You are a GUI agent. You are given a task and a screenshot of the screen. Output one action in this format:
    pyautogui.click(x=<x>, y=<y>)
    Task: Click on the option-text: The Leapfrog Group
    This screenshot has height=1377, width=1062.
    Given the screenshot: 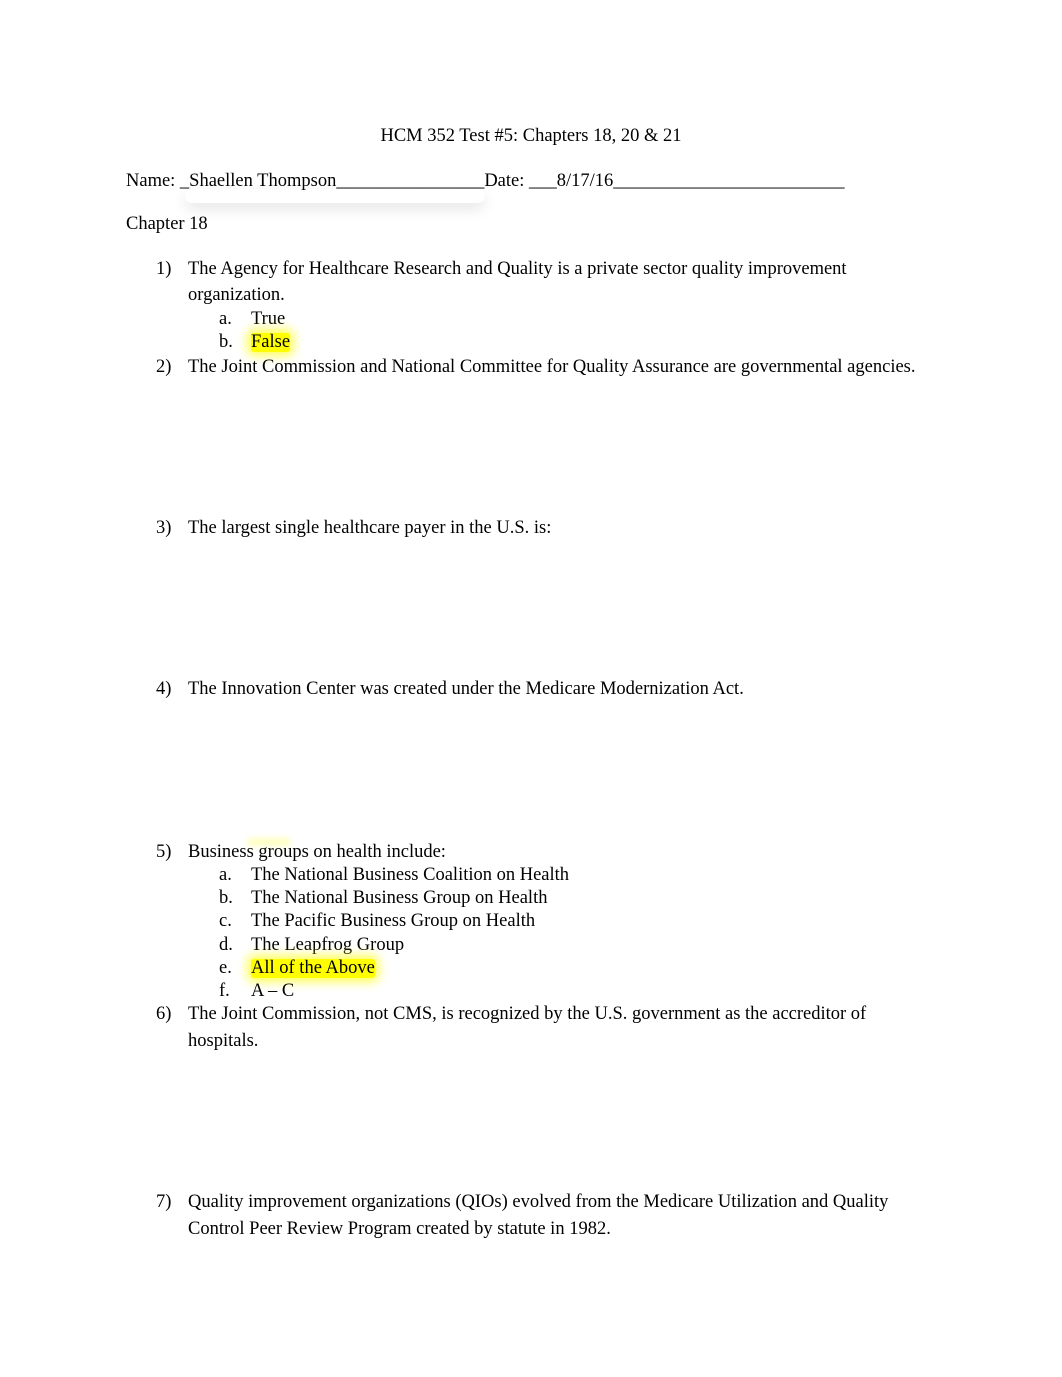 What is the action you would take?
    pyautogui.click(x=328, y=945)
    